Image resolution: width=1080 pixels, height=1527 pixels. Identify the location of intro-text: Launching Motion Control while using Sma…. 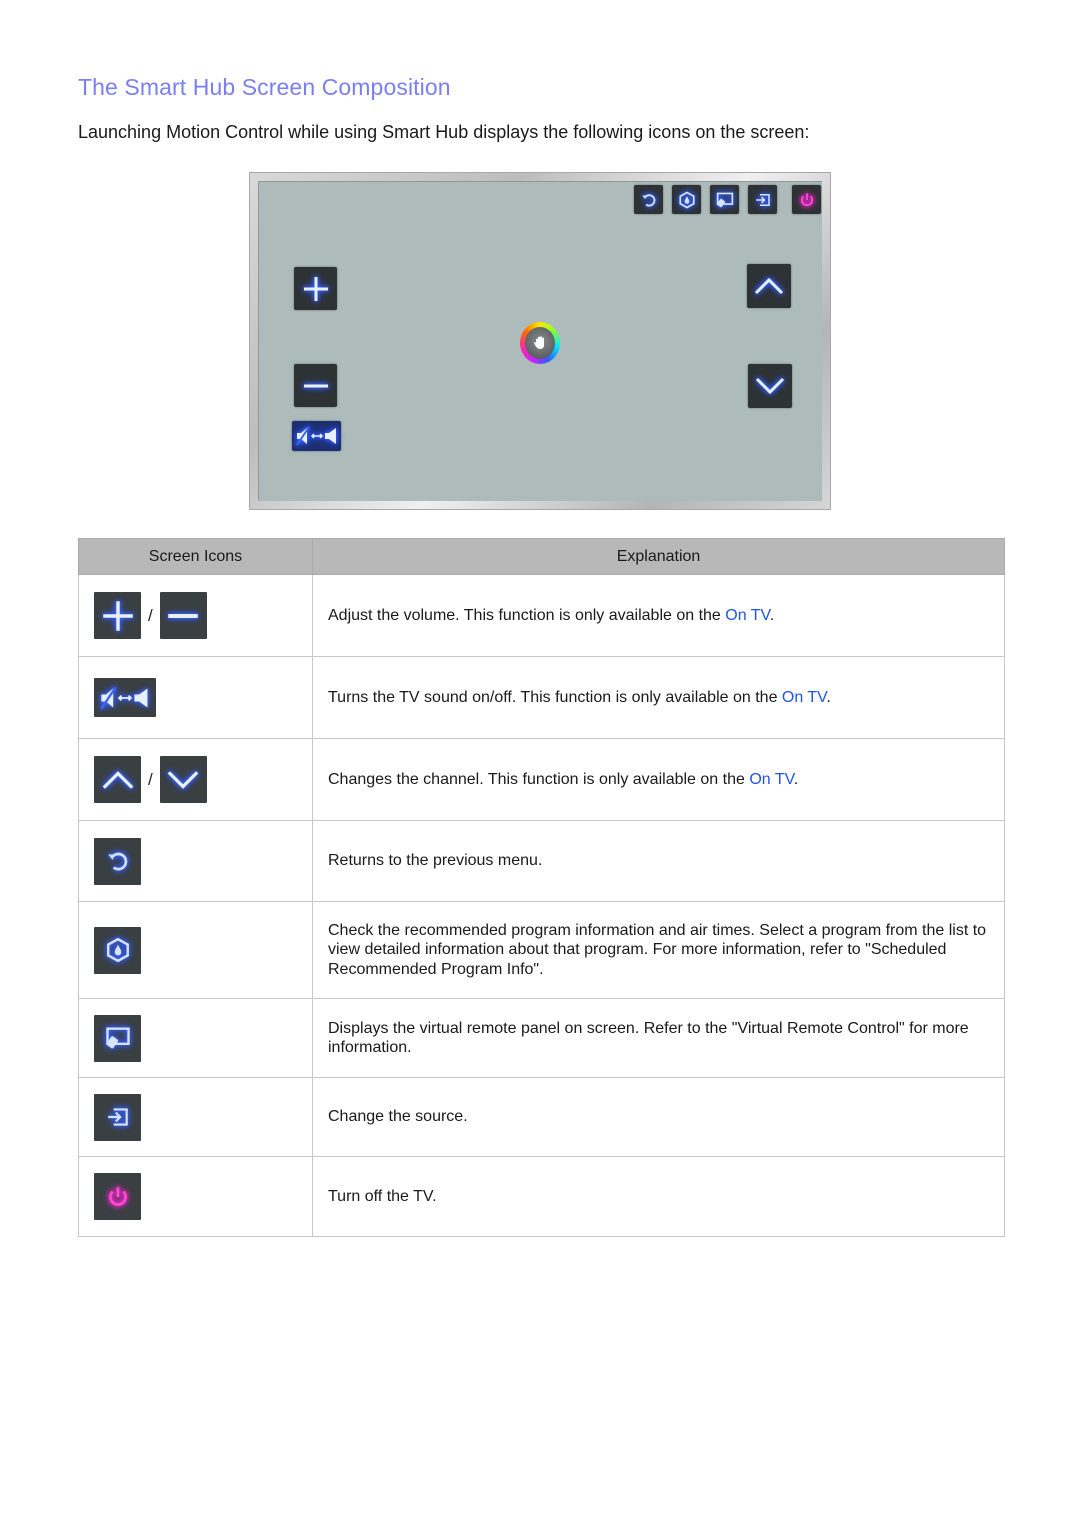
(444, 132).